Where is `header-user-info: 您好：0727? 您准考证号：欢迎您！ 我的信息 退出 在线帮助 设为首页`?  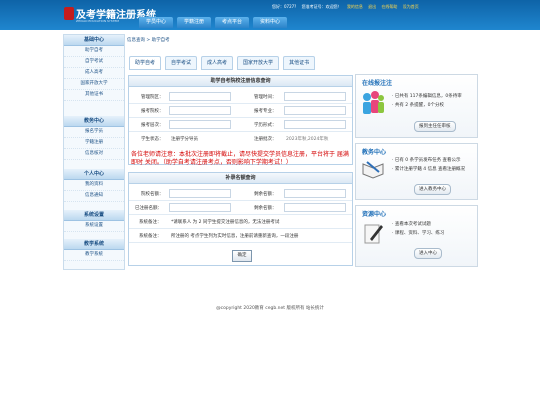 header-user-info: 您好：0727? 您准考证号：欢迎您！ 我的信息 退出 在线帮助 设为首页 is located at coordinates (347, 7).